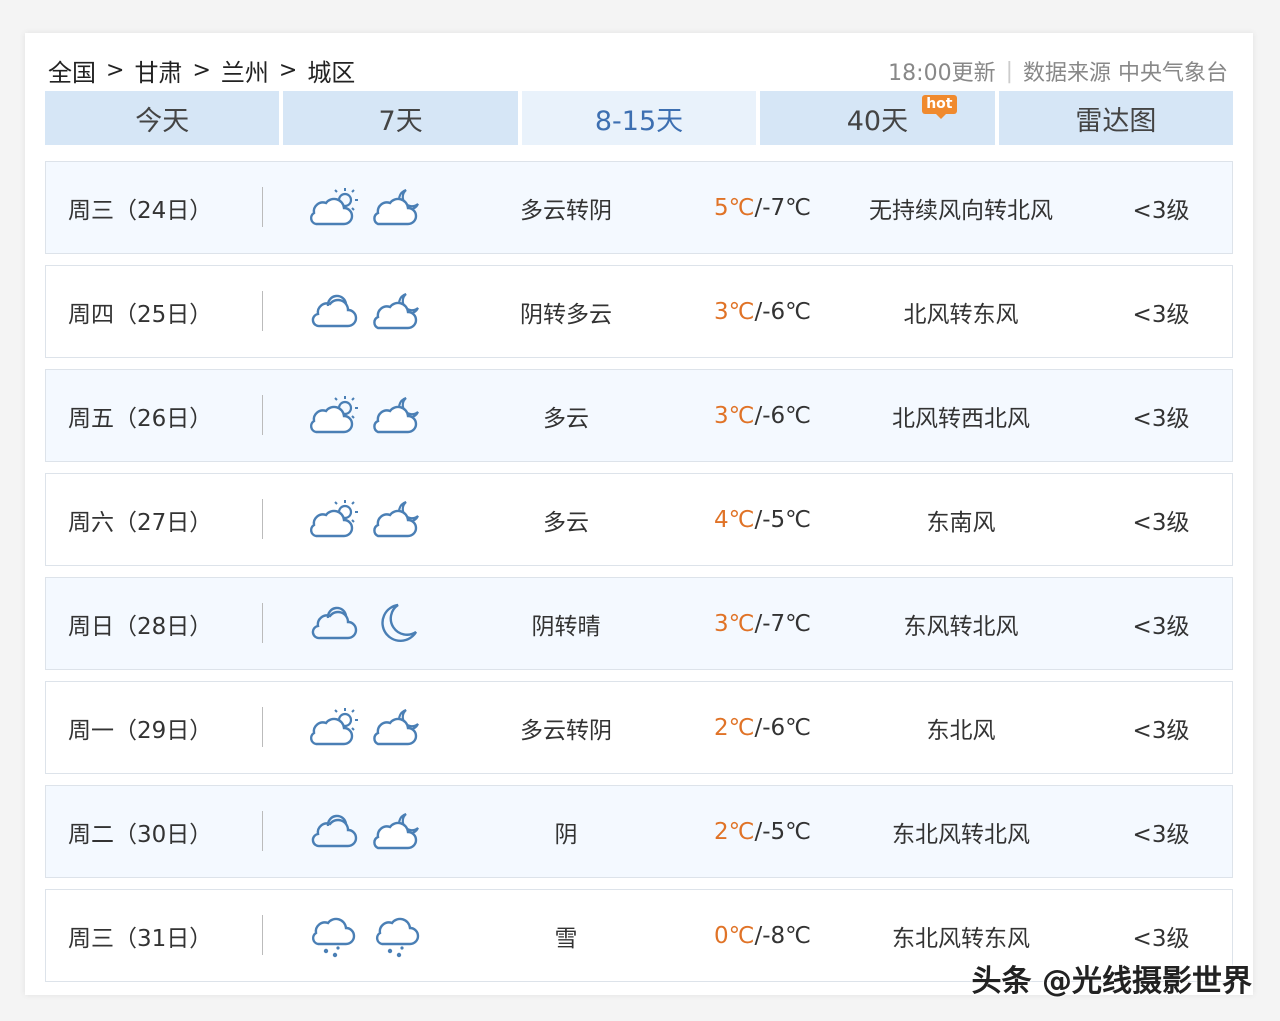 The height and width of the screenshot is (1021, 1280). Describe the element at coordinates (774, 727) in the screenshot. I see `temperature: 2℃/-6℃` at that location.